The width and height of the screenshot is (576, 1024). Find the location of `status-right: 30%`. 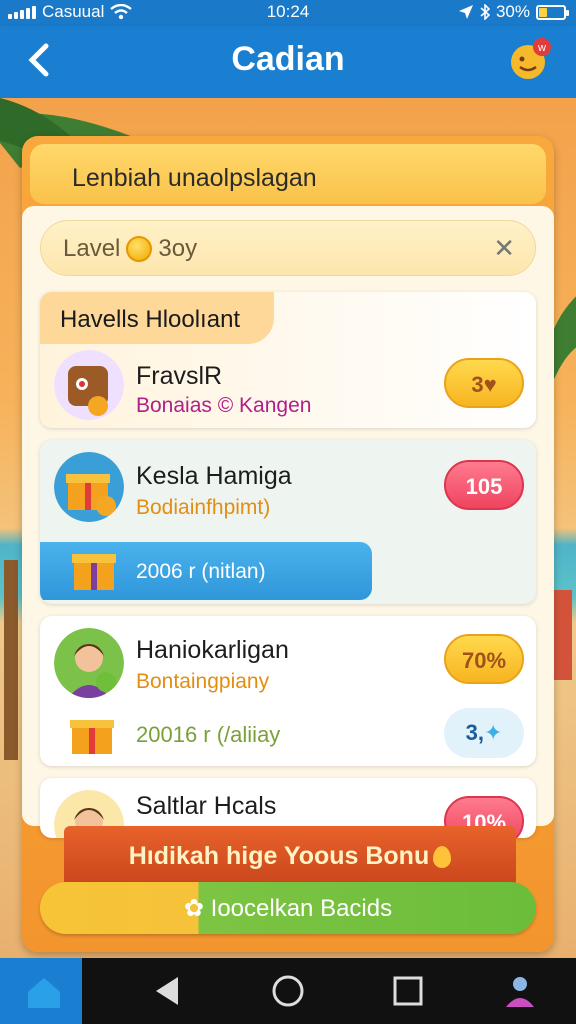

status-right: 30% is located at coordinates (513, 12).